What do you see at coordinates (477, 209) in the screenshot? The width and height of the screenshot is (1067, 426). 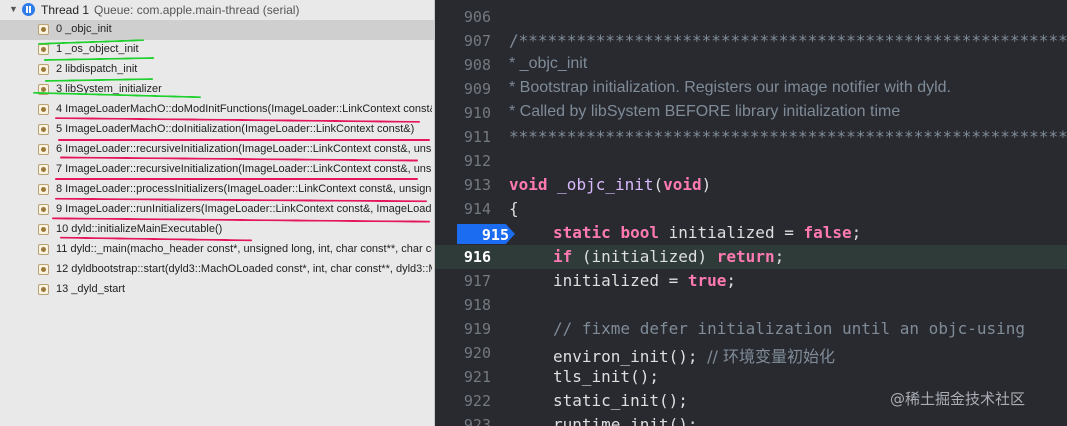 I see `line-number: 914` at bounding box center [477, 209].